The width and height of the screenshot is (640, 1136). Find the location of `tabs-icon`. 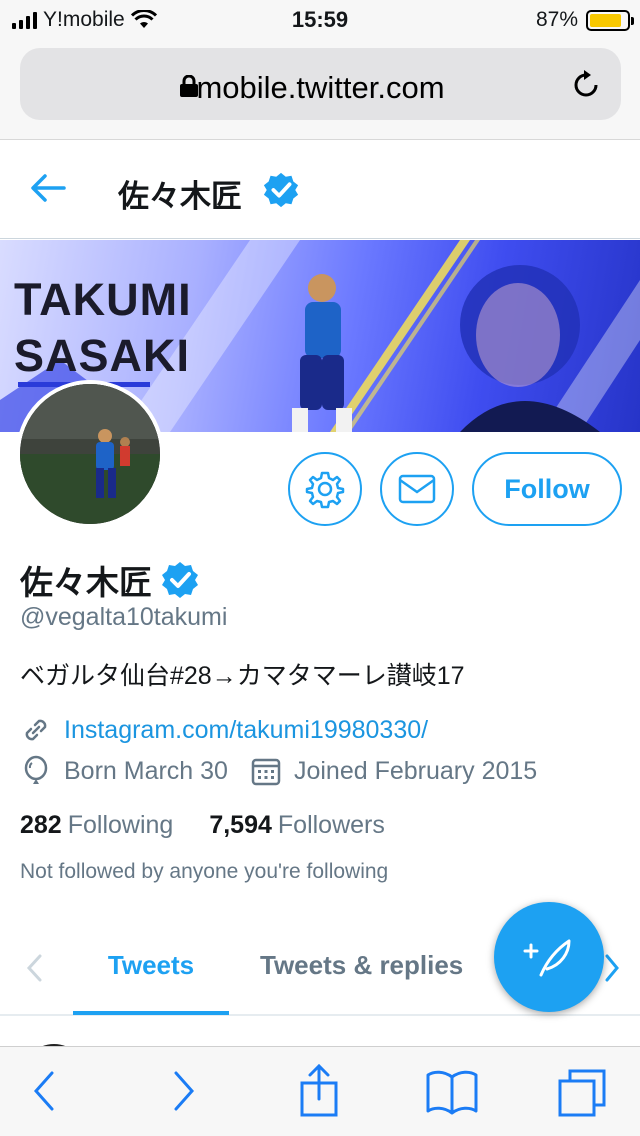

tabs-icon is located at coordinates (582, 1094).